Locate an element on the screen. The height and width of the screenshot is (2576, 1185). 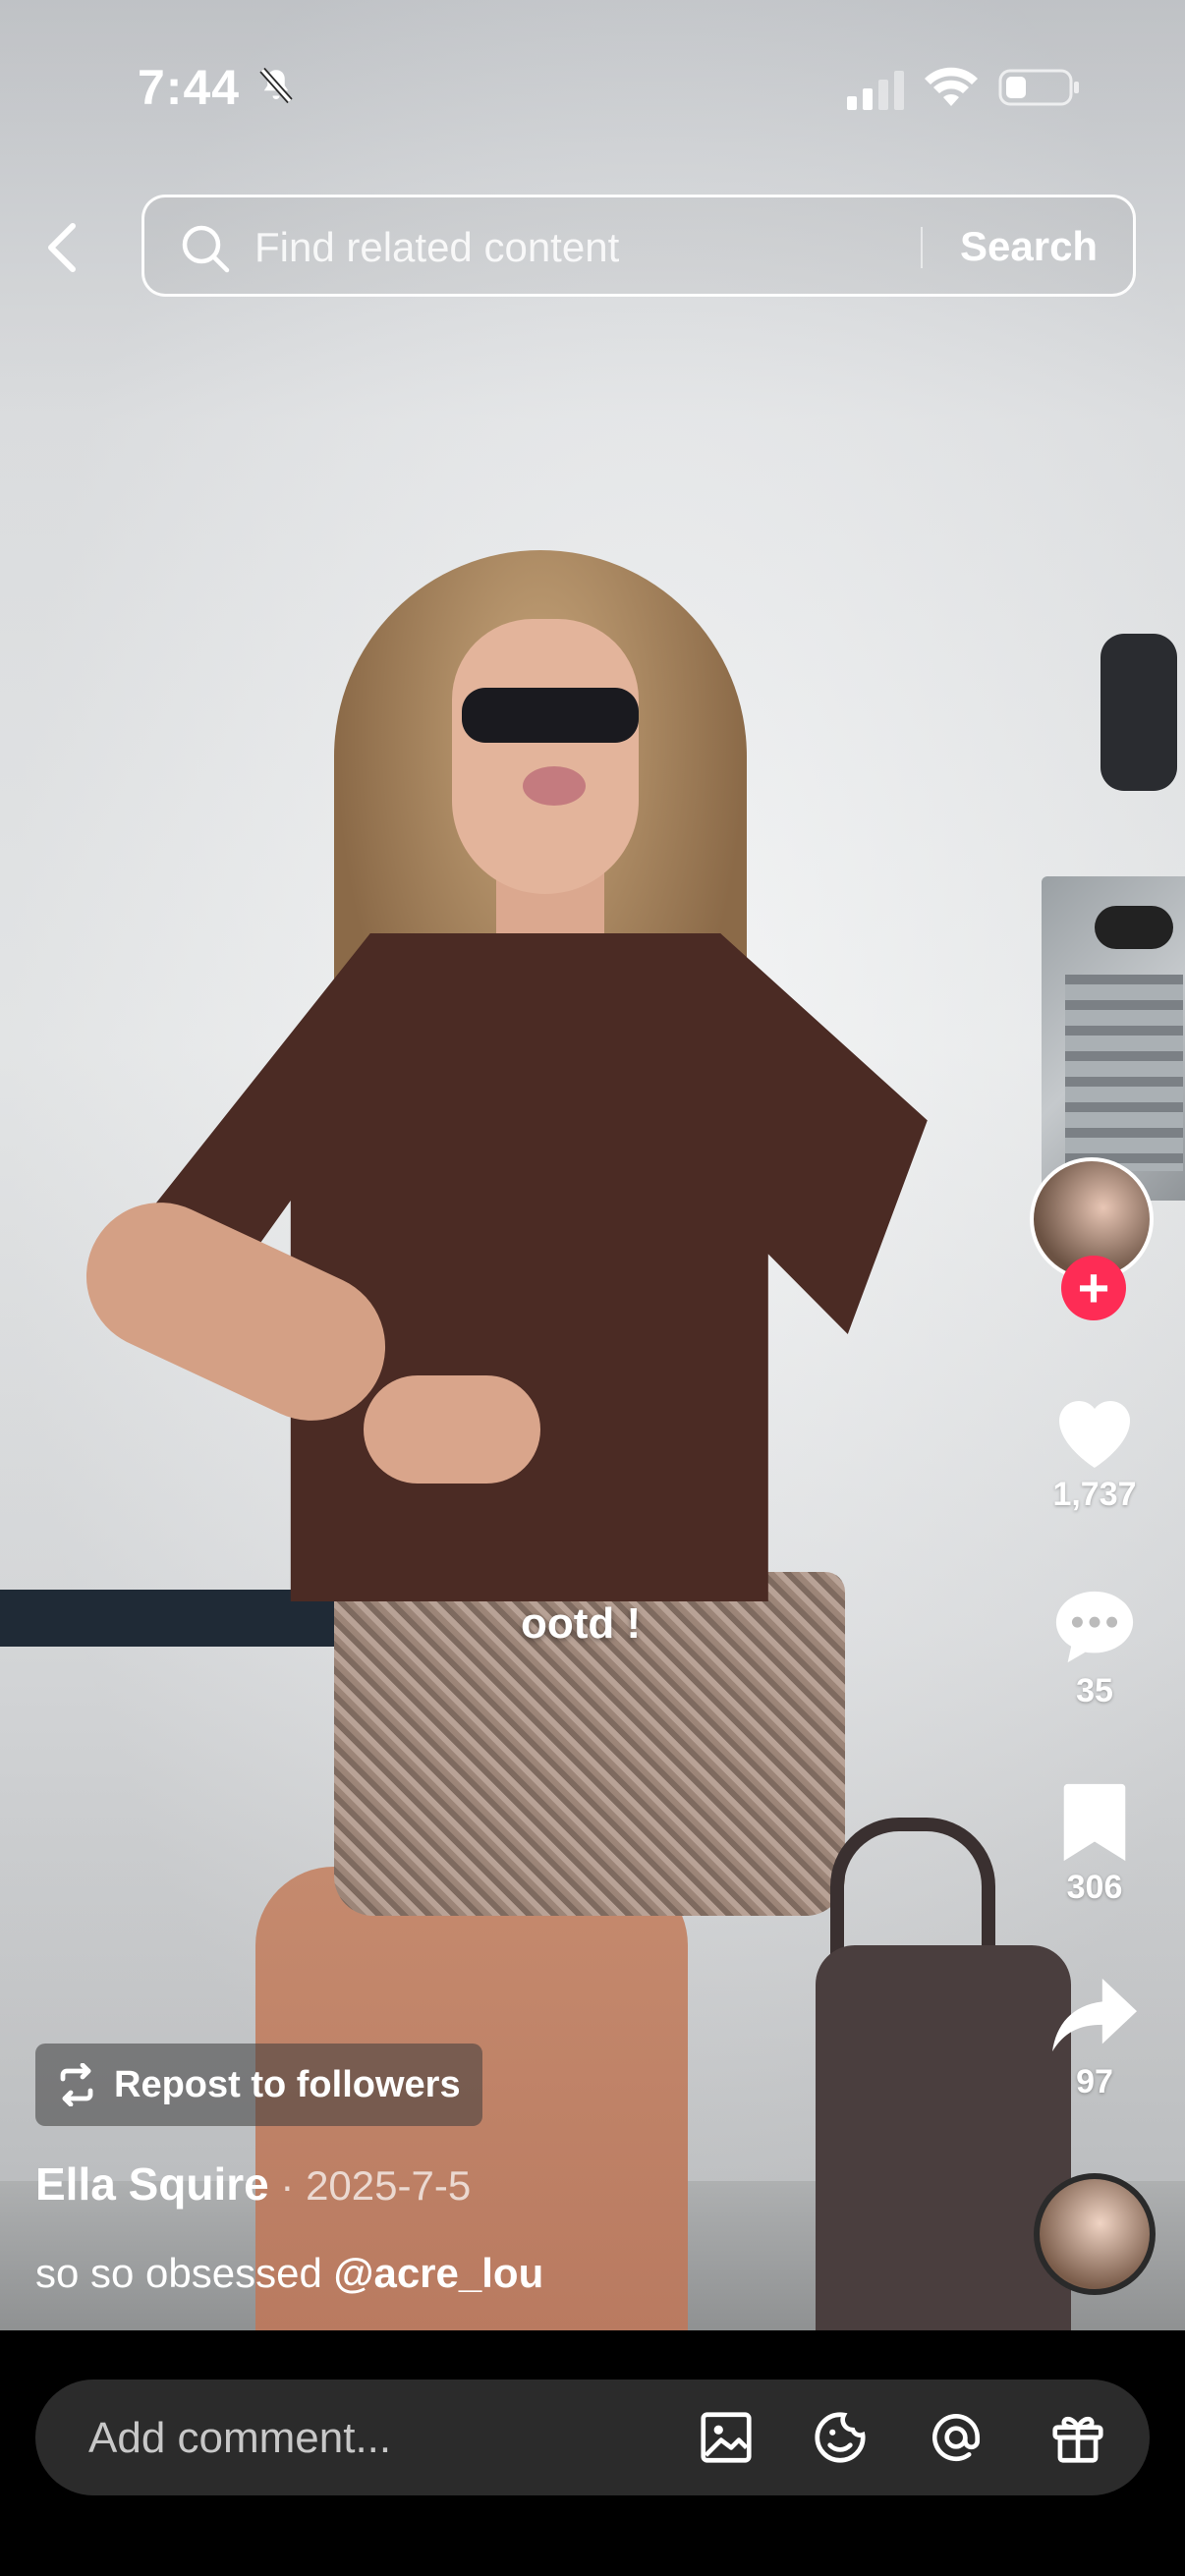
status-time: 7:44 is located at coordinates (190, 87).